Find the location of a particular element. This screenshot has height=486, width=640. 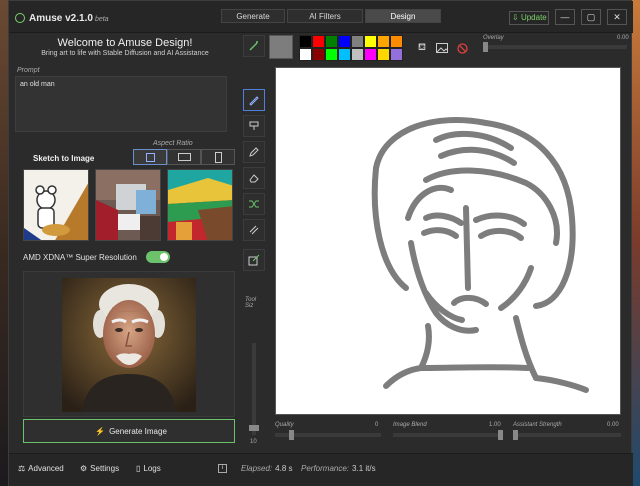

assistant-strength-slider is located at coordinates (567, 435).